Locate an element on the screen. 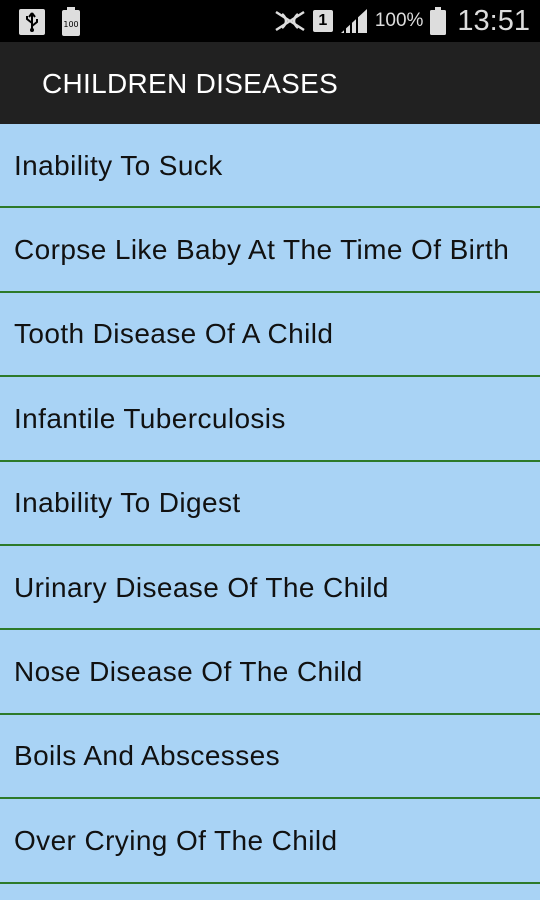 The height and width of the screenshot is (900, 540). signal-icon is located at coordinates (354, 21).